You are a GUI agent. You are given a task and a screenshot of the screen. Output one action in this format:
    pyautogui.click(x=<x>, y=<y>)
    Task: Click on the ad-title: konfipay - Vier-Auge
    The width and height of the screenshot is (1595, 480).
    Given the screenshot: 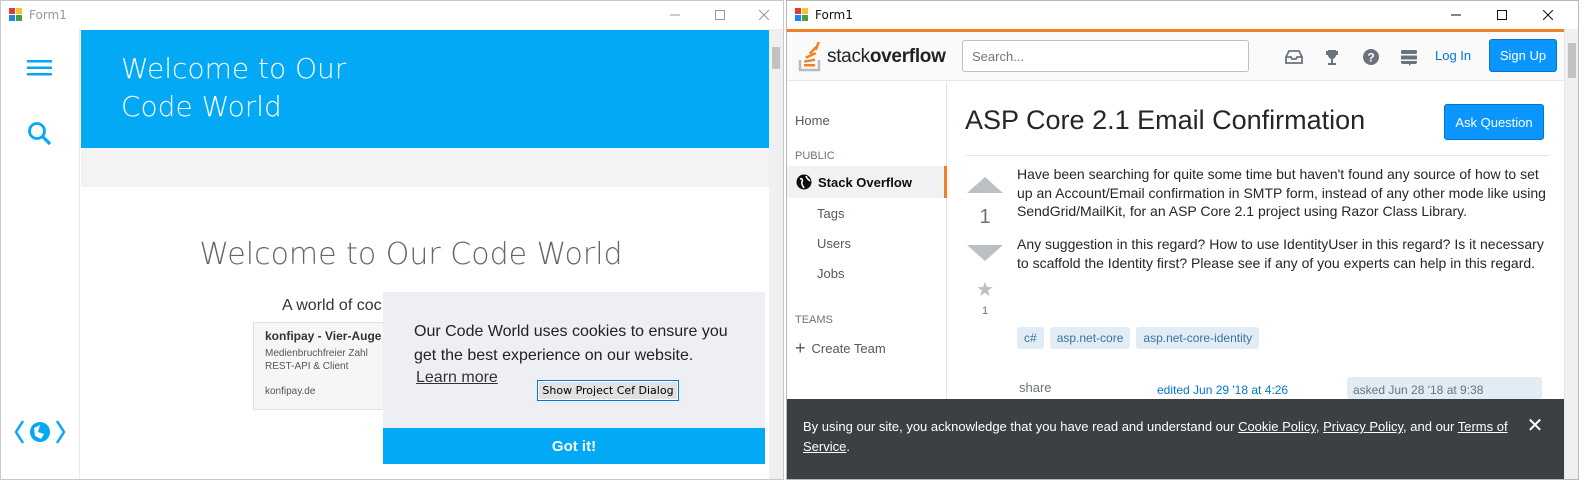 What is the action you would take?
    pyautogui.click(x=323, y=336)
    